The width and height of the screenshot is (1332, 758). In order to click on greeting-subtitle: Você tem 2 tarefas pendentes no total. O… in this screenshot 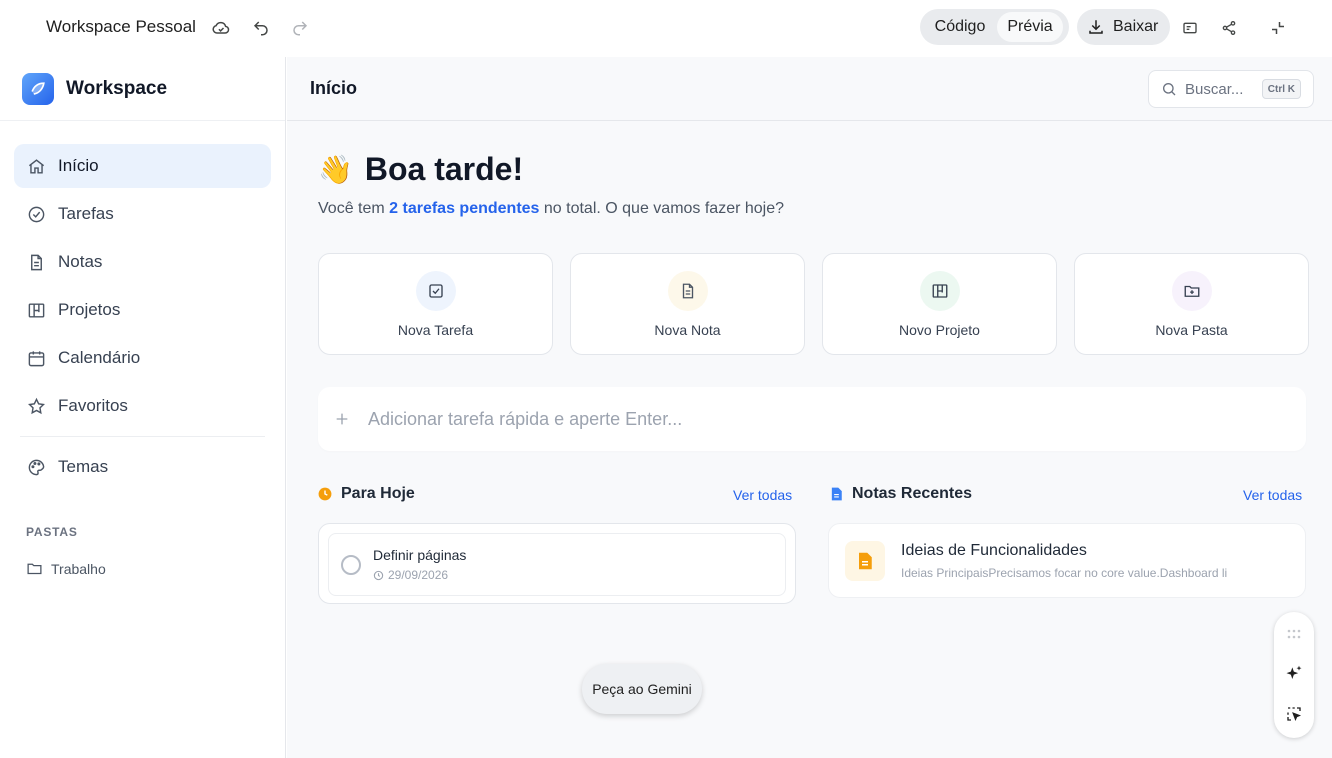, I will do `click(551, 209)`.